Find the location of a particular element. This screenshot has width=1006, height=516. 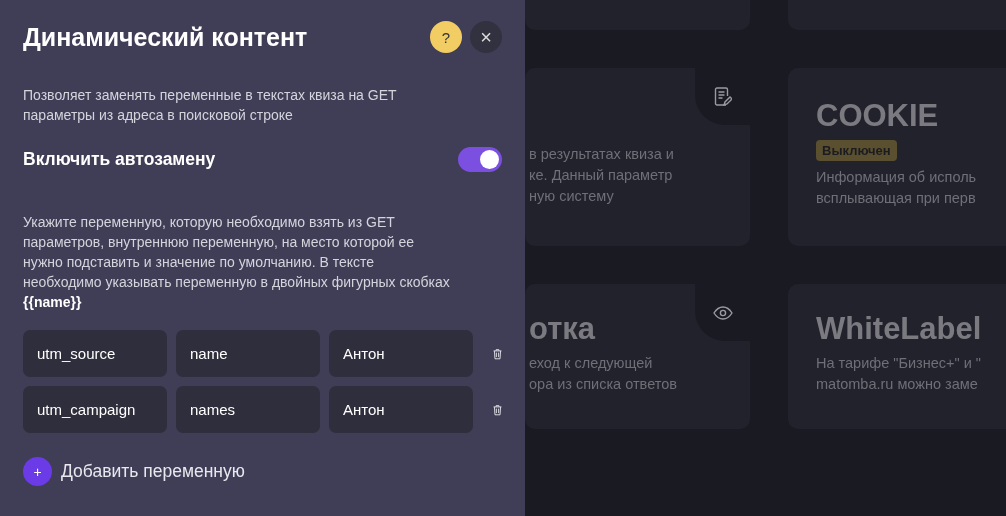

card-title: WhiteLabel is located at coordinates (899, 329).